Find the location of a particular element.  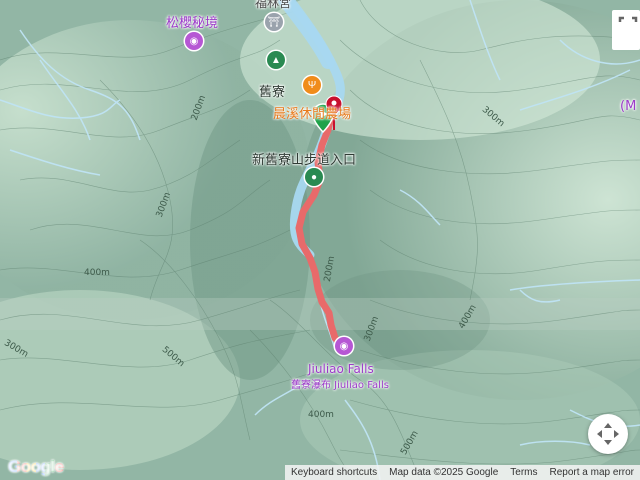

label-falls-en: Jiuliao Falls is located at coordinates (341, 369).